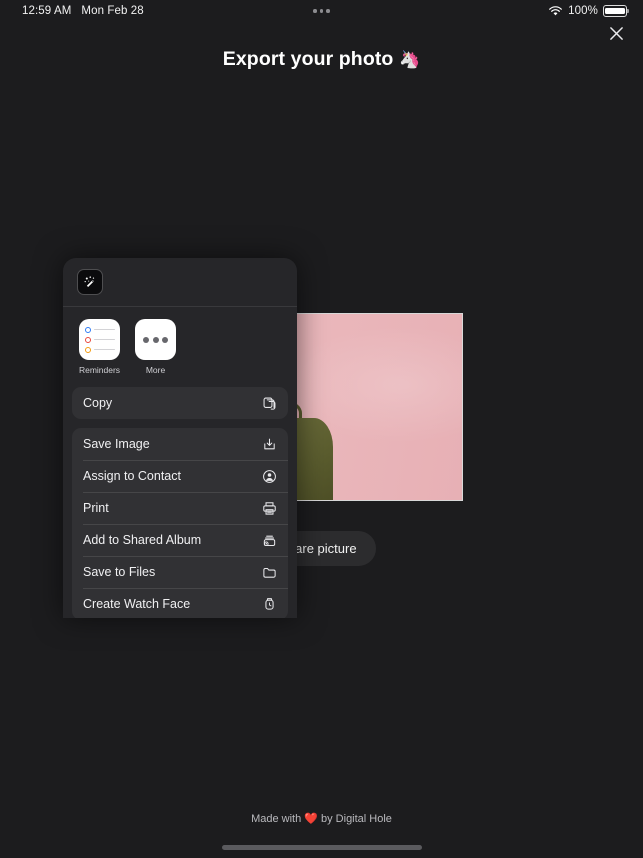 This screenshot has height=858, width=643. I want to click on action-label: Assign to Contact, so click(132, 476).